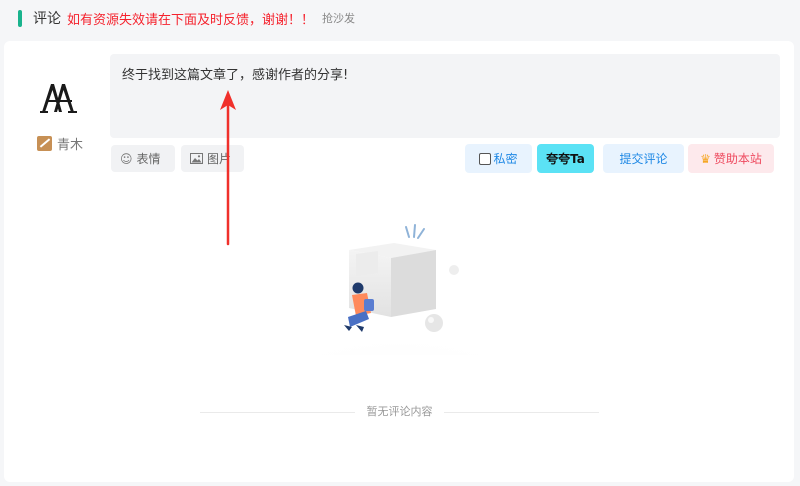 The image size is (800, 486). I want to click on checkbox-box, so click(485, 158).